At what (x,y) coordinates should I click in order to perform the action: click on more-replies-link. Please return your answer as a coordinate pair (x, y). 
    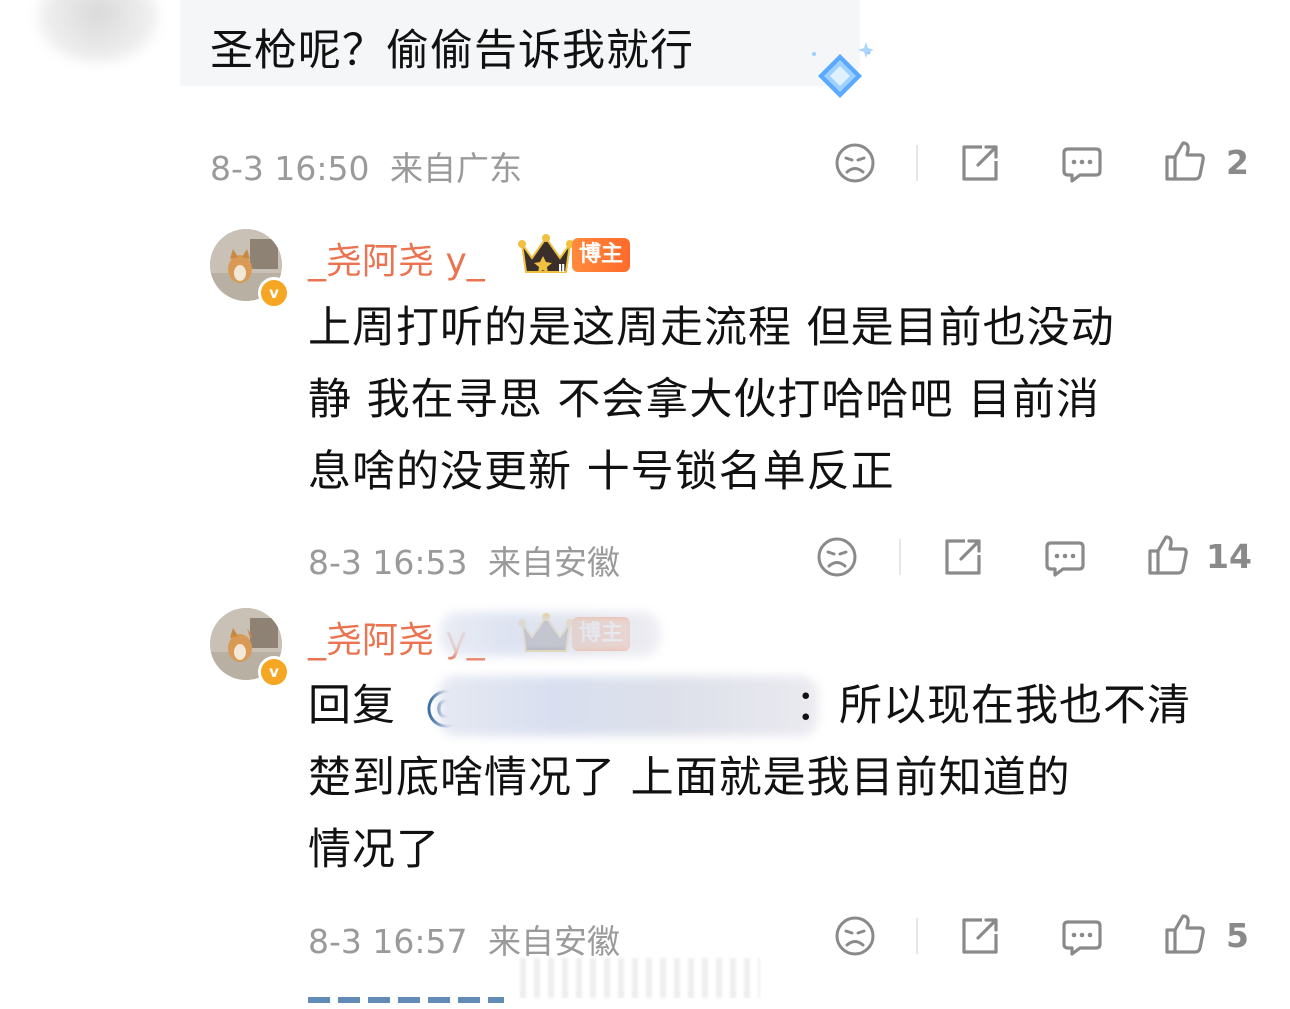
    Looking at the image, I should click on (408, 1001).